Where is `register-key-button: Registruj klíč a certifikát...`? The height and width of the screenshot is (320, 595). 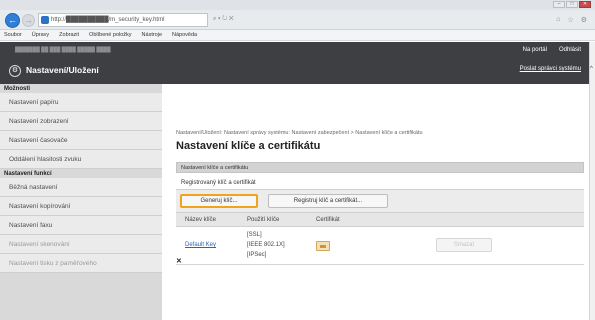
register-key-button: Registruj klíč a certifikát... is located at coordinates (328, 201).